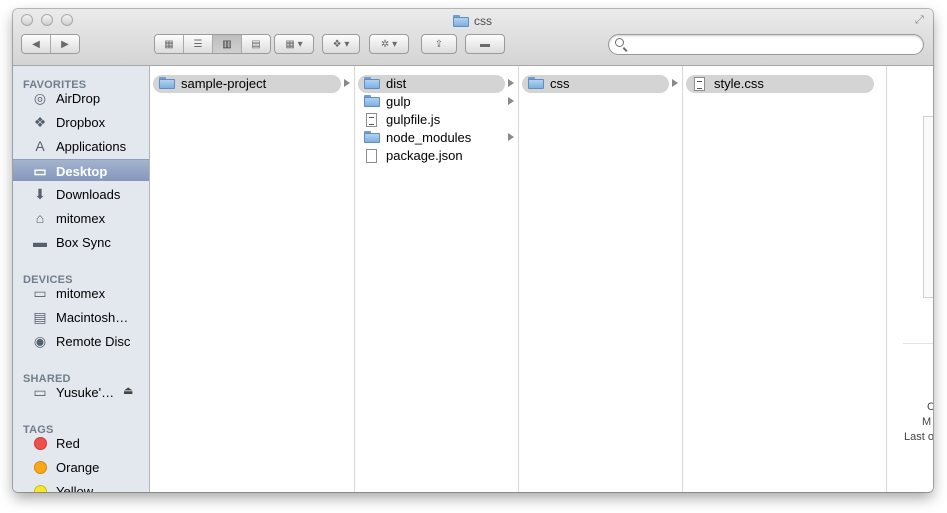  I want to click on list-item-css: css, so click(595, 84).